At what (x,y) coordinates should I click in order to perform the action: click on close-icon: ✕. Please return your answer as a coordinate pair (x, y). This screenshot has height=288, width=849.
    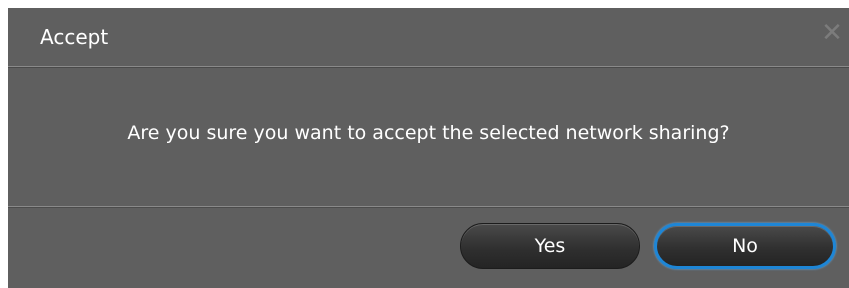
    Looking at the image, I should click on (832, 33).